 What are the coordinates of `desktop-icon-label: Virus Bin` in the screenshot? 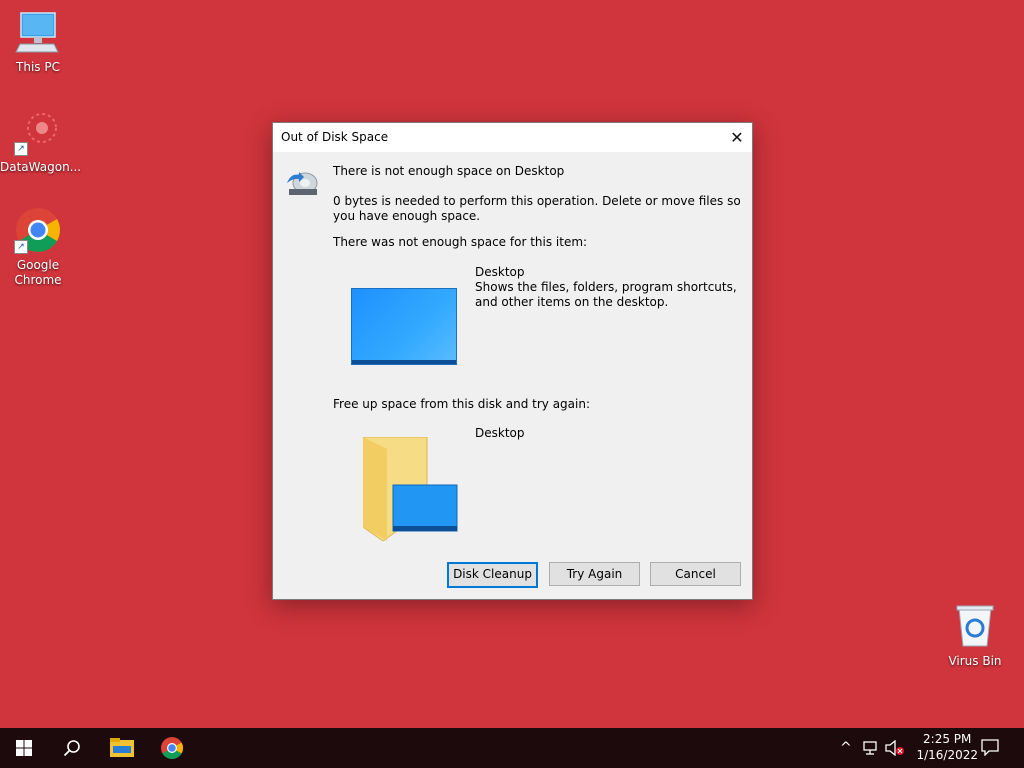 It's located at (975, 661).